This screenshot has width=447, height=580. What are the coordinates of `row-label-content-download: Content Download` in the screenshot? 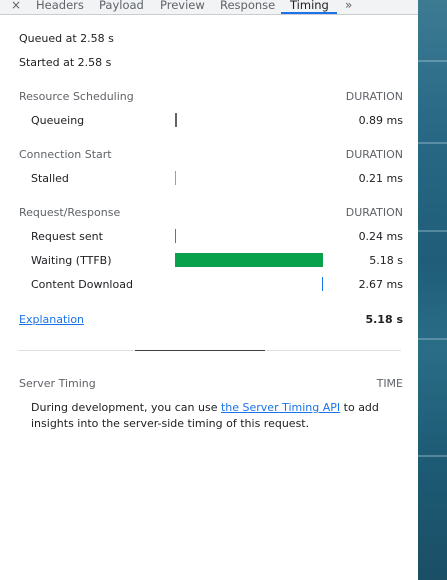 It's located at (82, 284).